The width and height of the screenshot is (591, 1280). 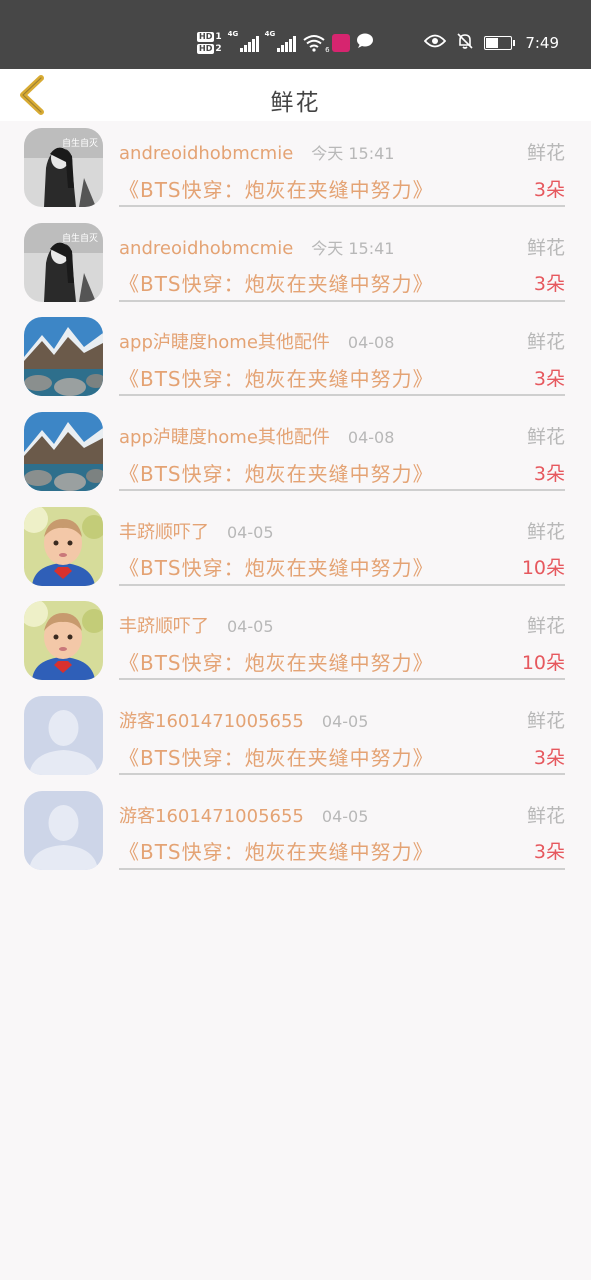 I want to click on bell-off-icon, so click(x=465, y=43).